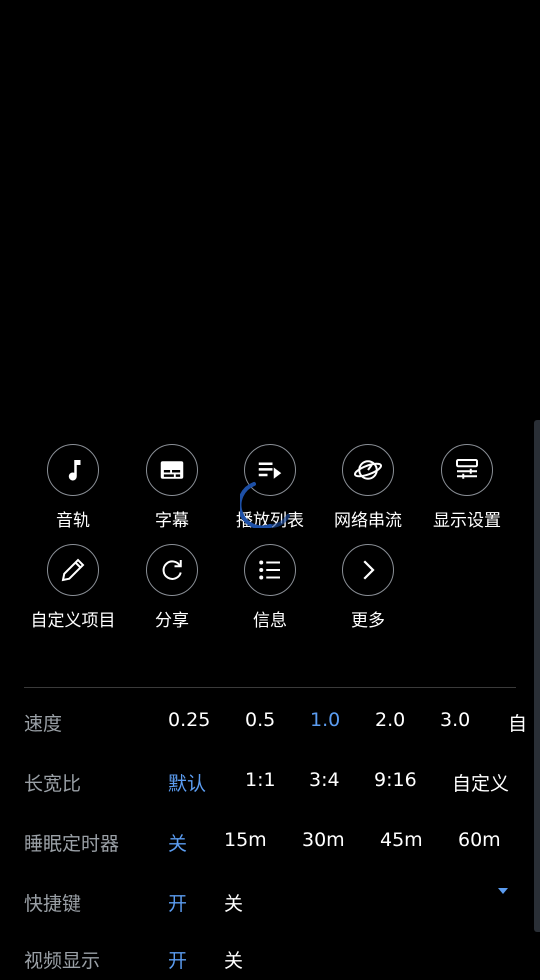  I want to click on display-settings-label: 显示设置, so click(467, 521).